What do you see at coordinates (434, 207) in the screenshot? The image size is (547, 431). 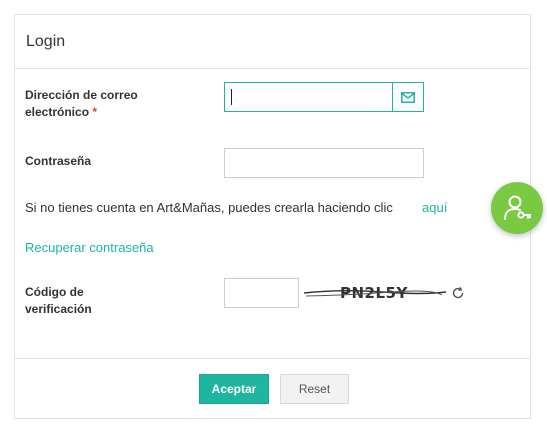 I see `register-link: aquí` at bounding box center [434, 207].